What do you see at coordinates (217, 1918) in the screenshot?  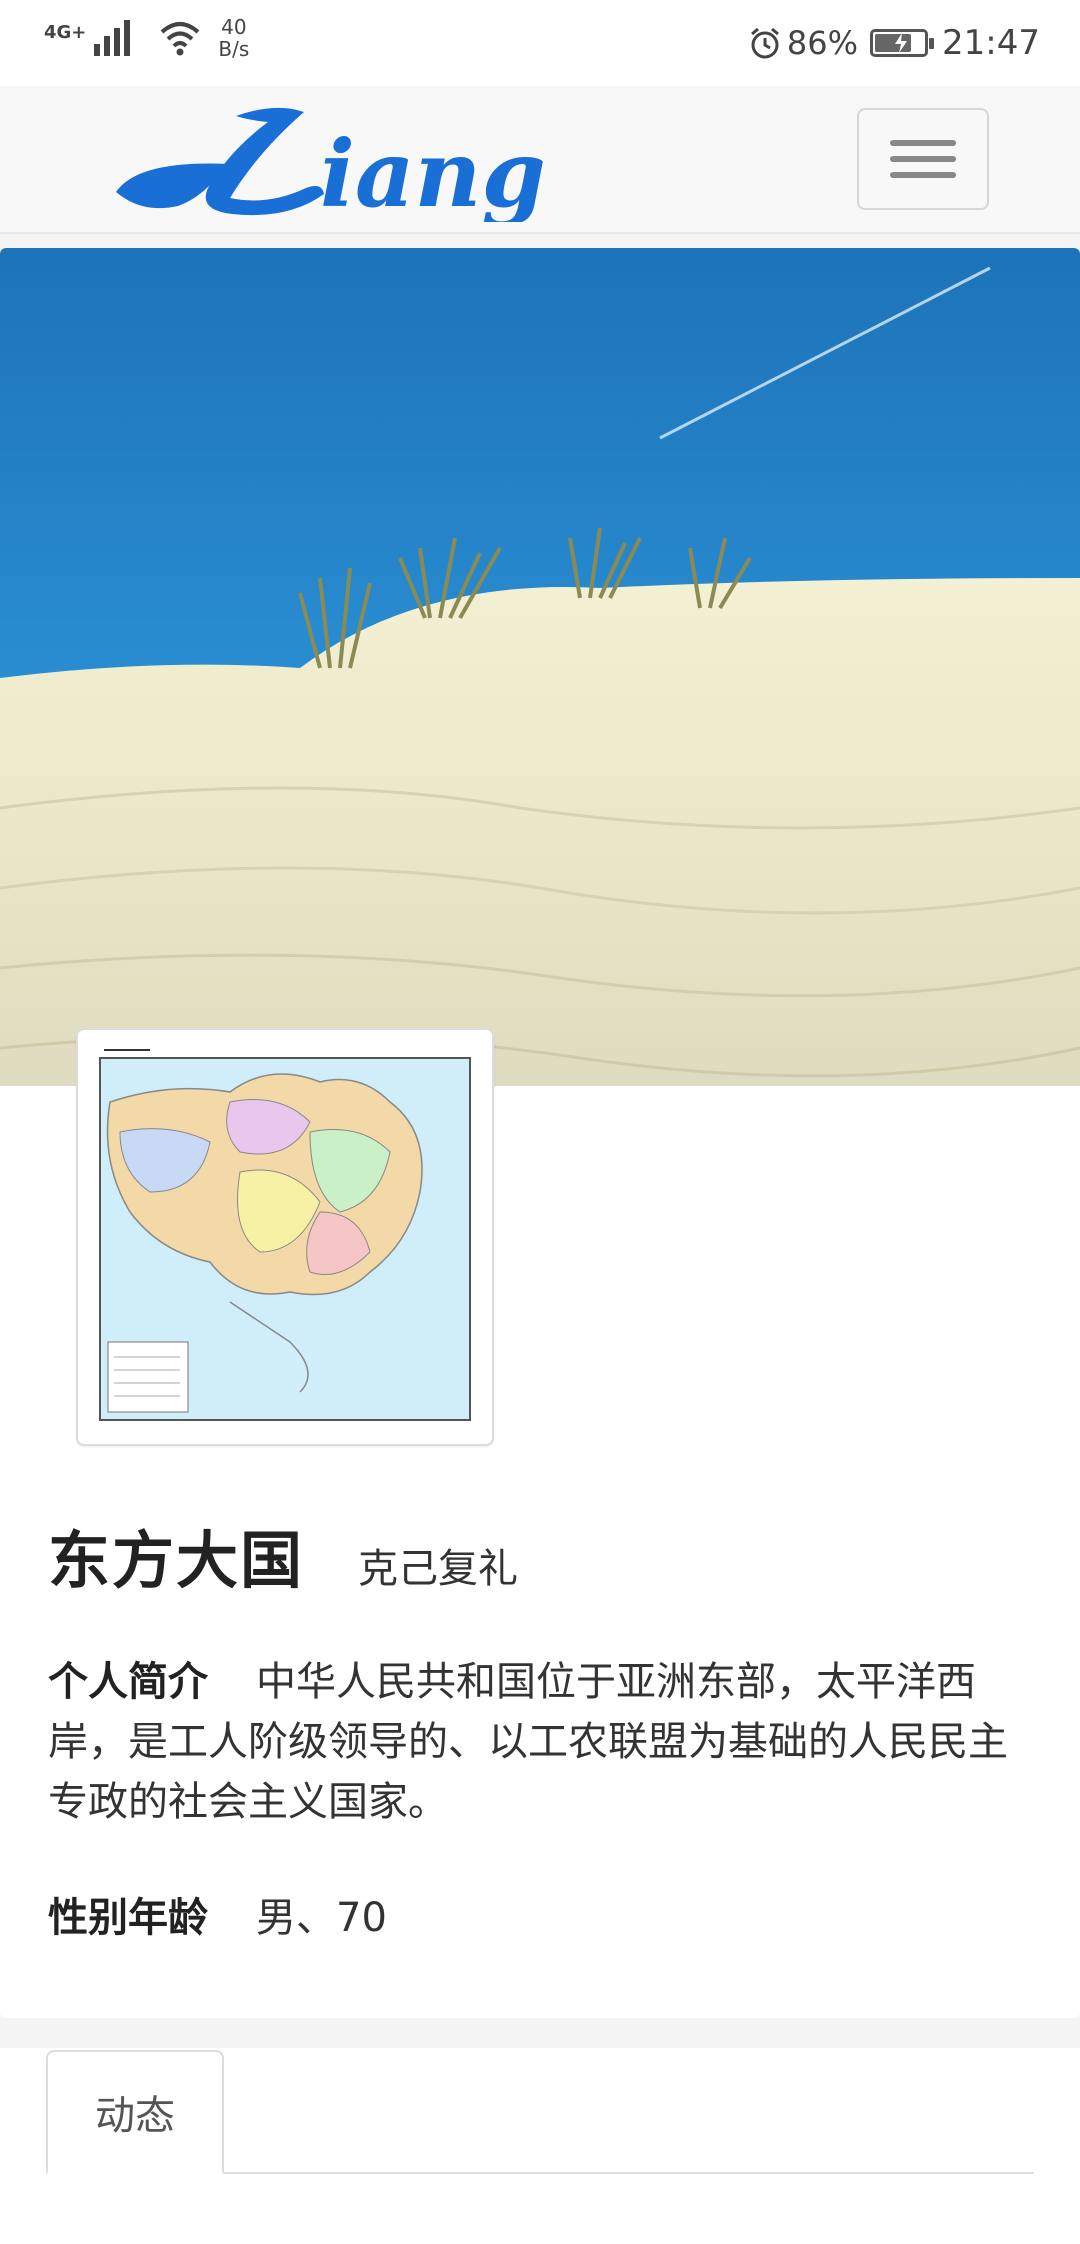 I see `profile-gender-age: 性别年龄 男、70` at bounding box center [217, 1918].